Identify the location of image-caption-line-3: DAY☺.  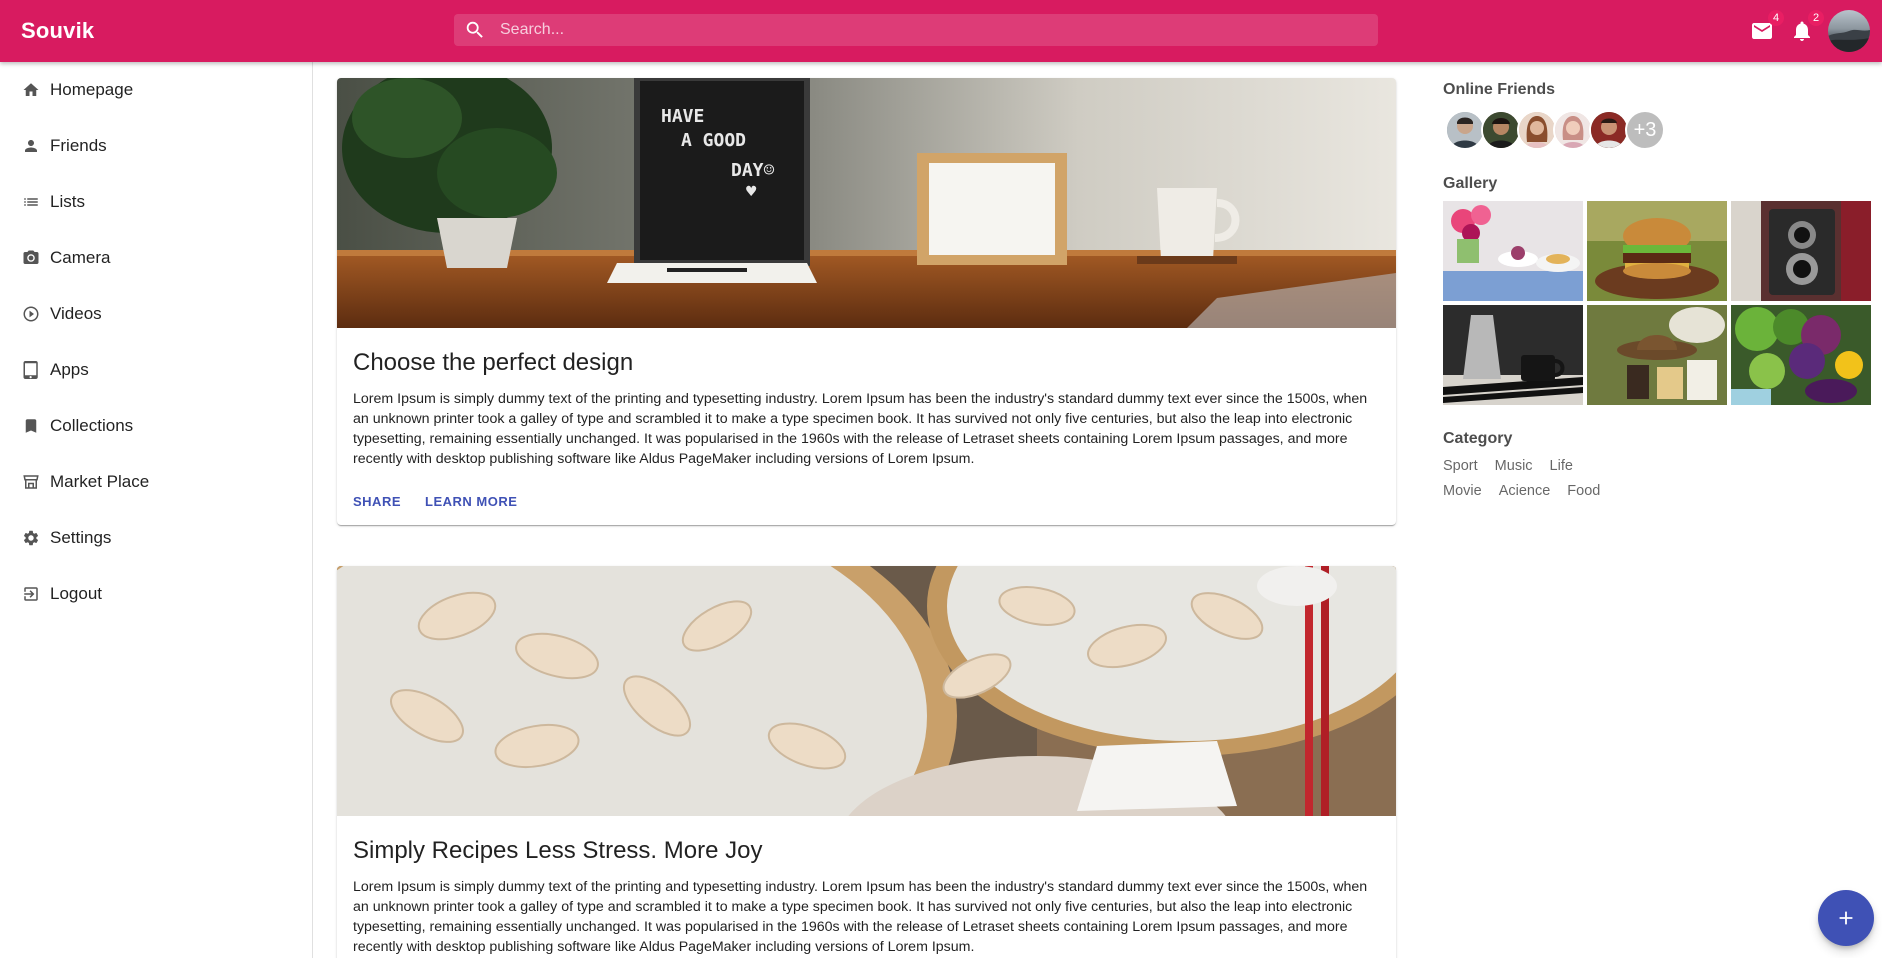
(753, 170).